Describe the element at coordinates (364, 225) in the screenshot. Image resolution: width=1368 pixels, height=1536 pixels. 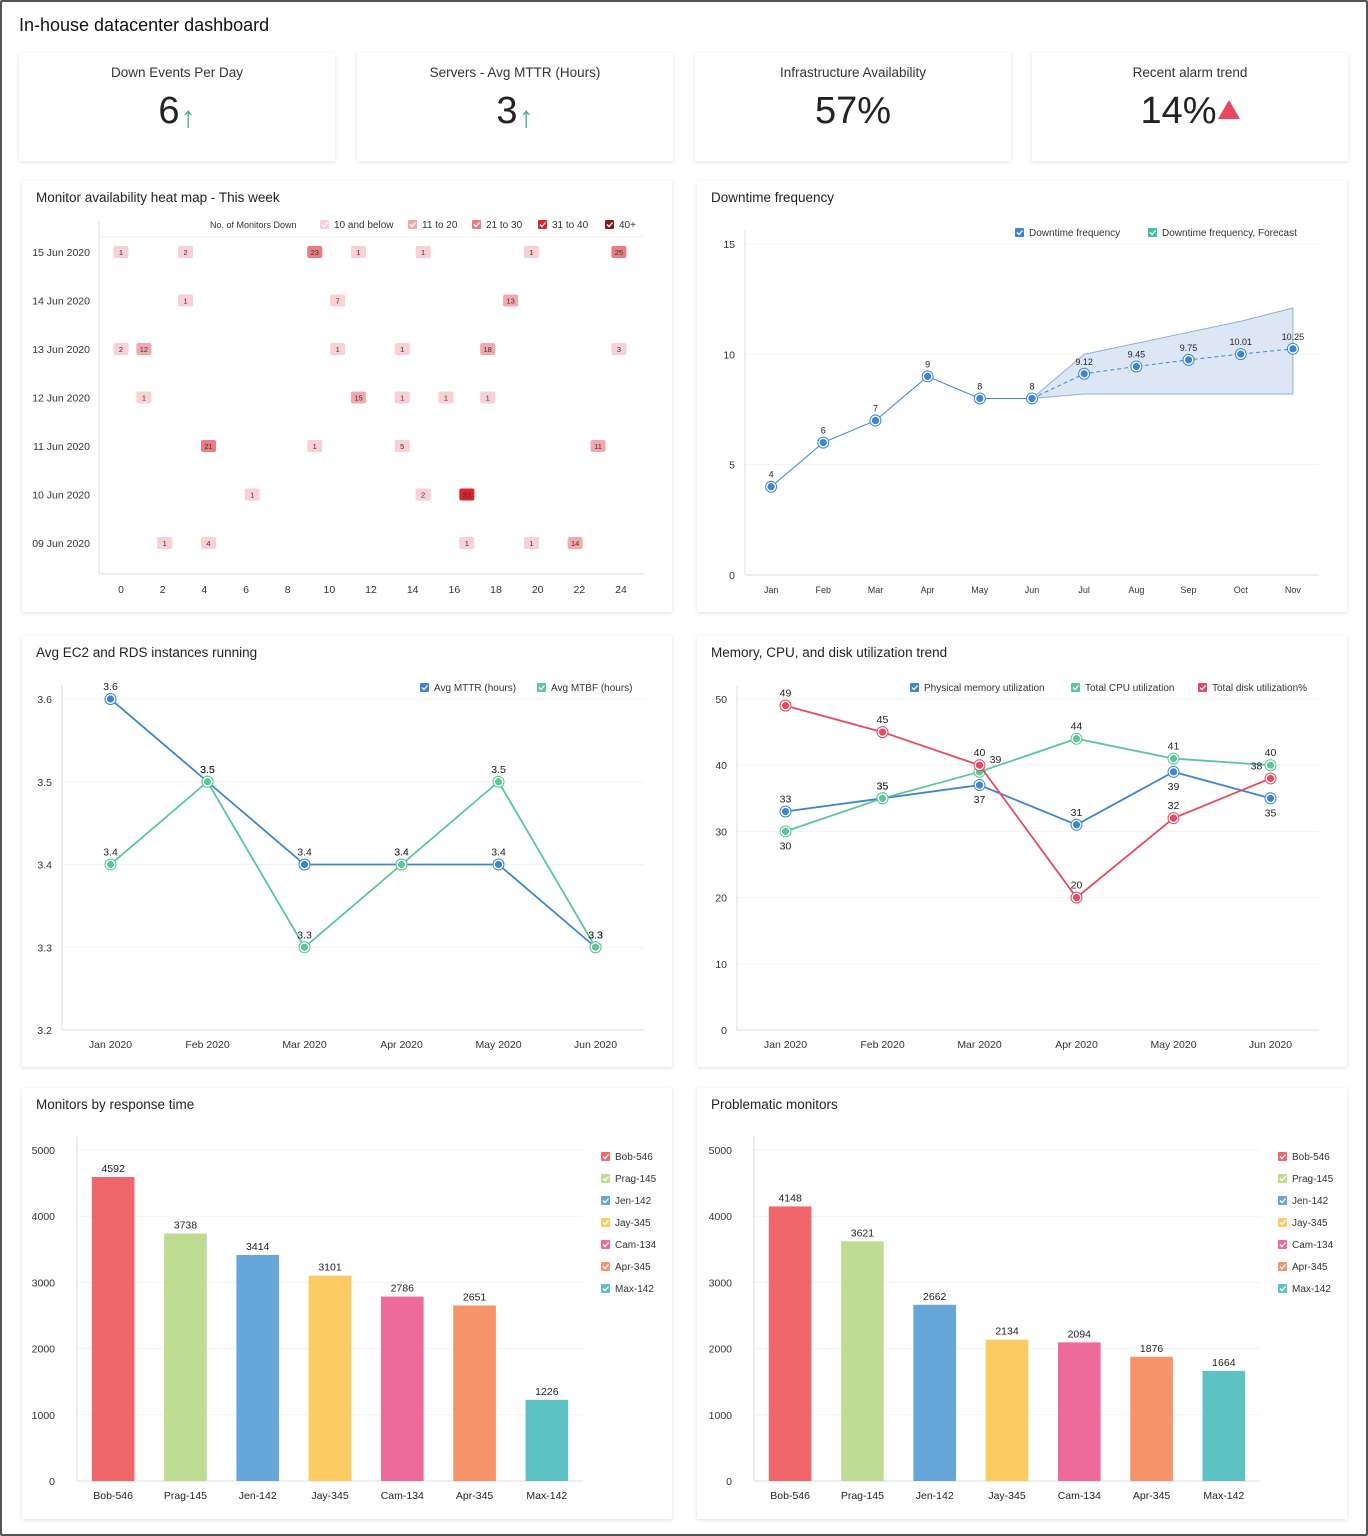
I see `heatmap-legend-item-label: 10 and below` at that location.